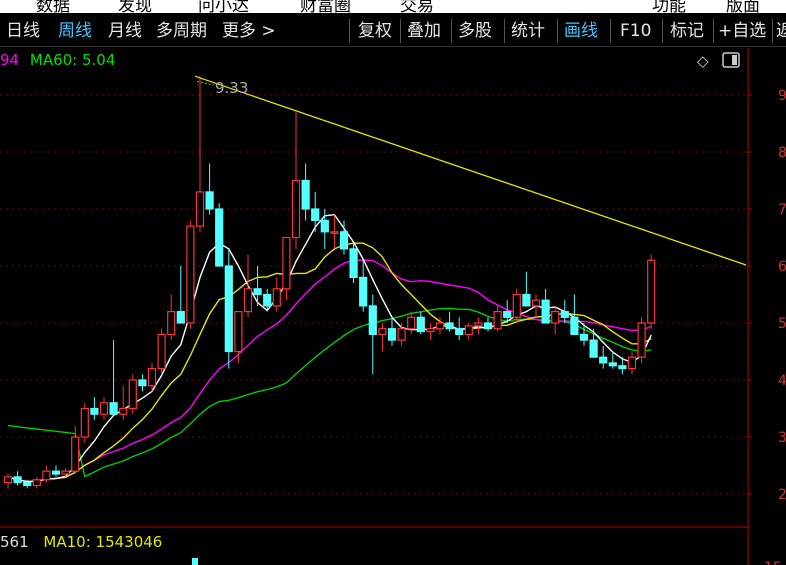  Describe the element at coordinates (103, 542) in the screenshot. I see `ma10-volume-label: MA10: 1543046` at that location.